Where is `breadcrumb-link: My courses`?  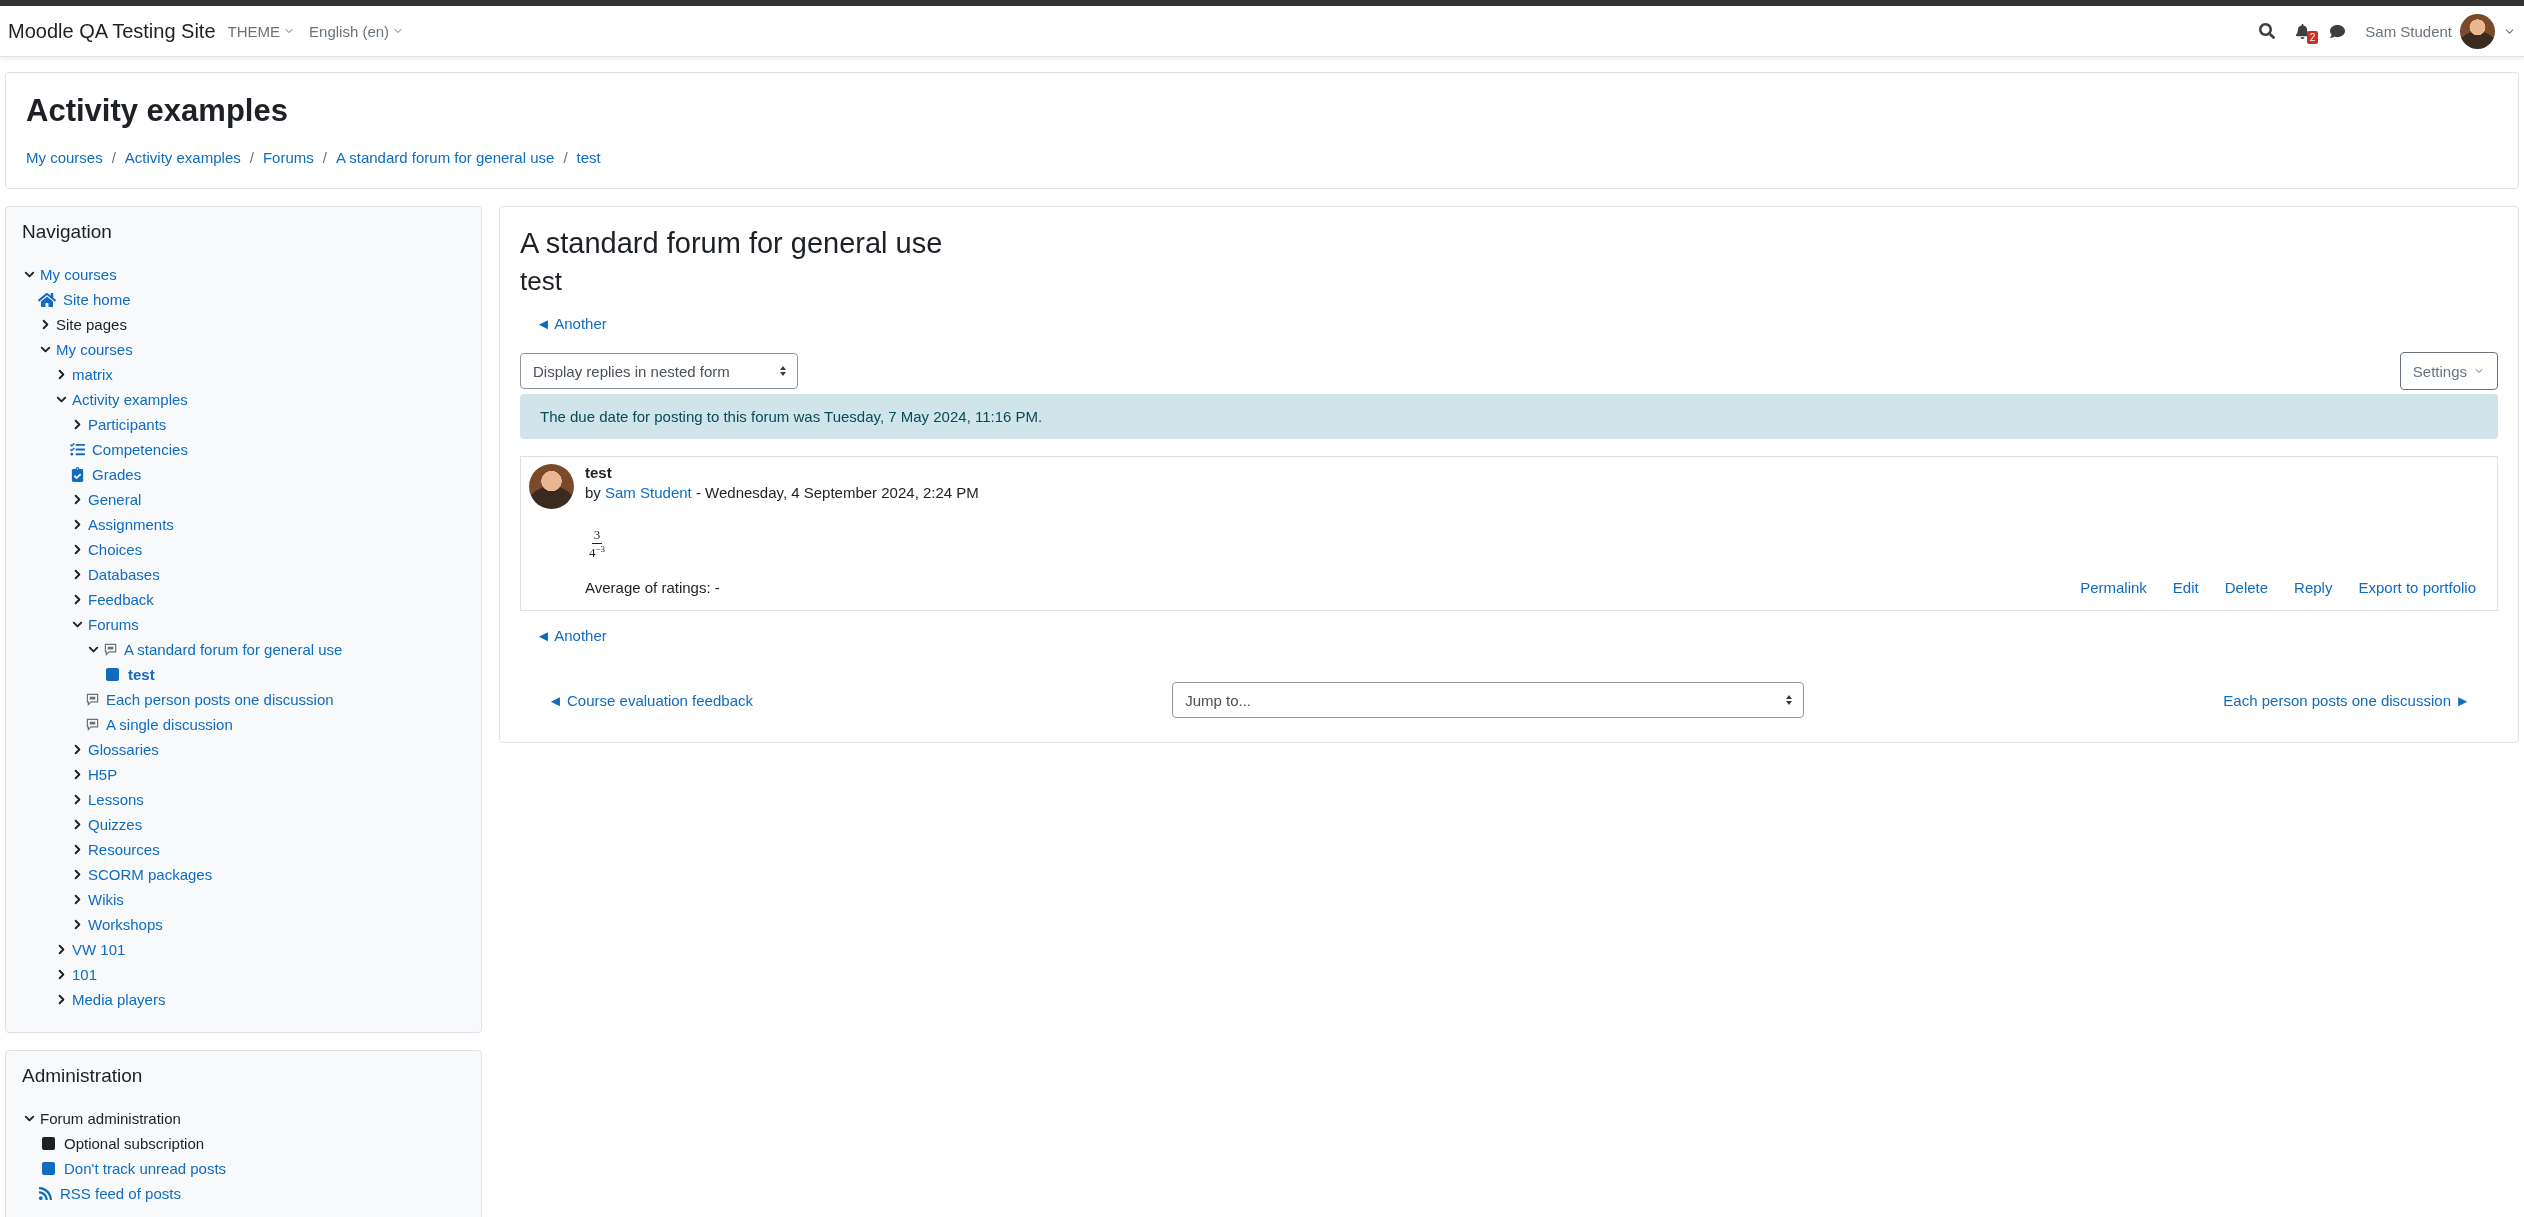 breadcrumb-link: My courses is located at coordinates (64, 157).